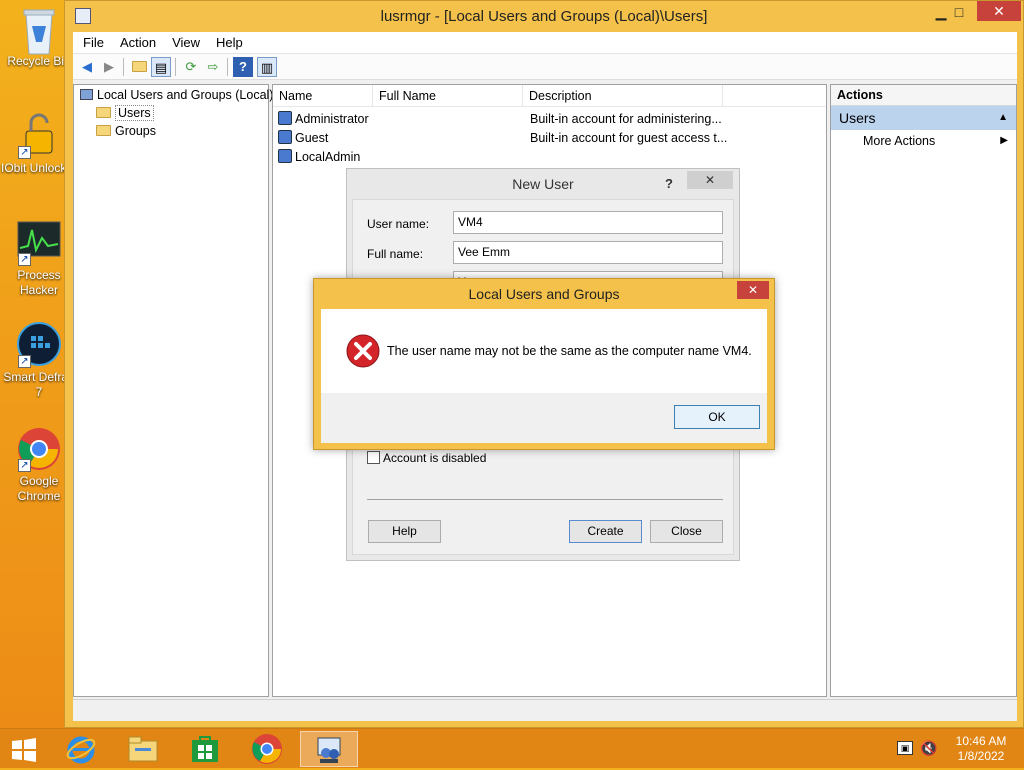 The width and height of the screenshot is (1024, 770). I want to click on file-explorer-icon, so click(143, 749).